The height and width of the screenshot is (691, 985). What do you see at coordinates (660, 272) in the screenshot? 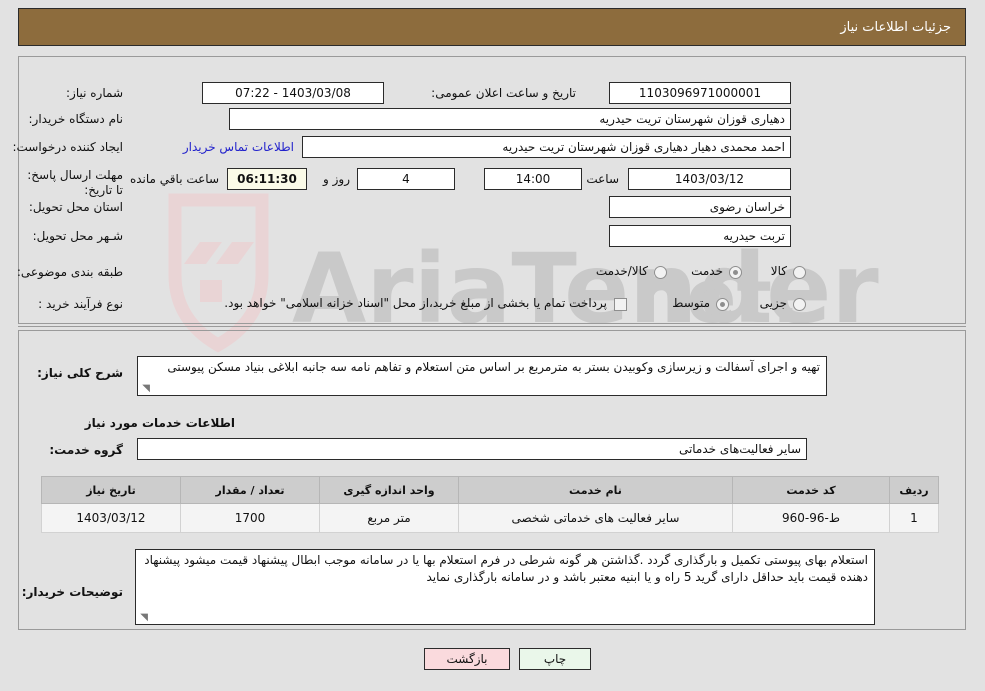
I see `radio-category-kala-khedmat` at bounding box center [660, 272].